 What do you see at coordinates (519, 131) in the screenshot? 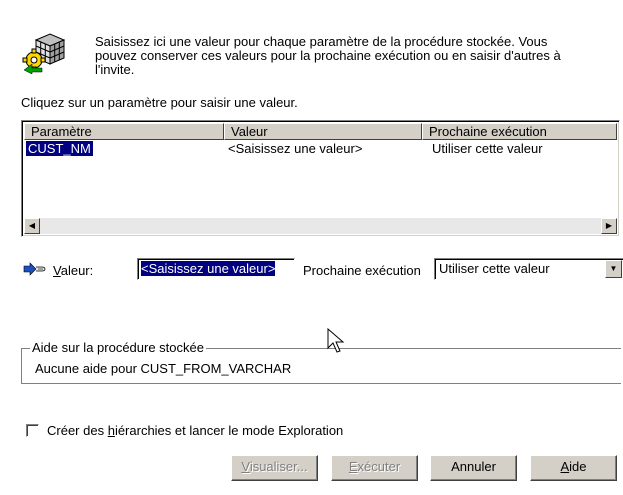
I see `column-header-next: Prochaine exécution` at bounding box center [519, 131].